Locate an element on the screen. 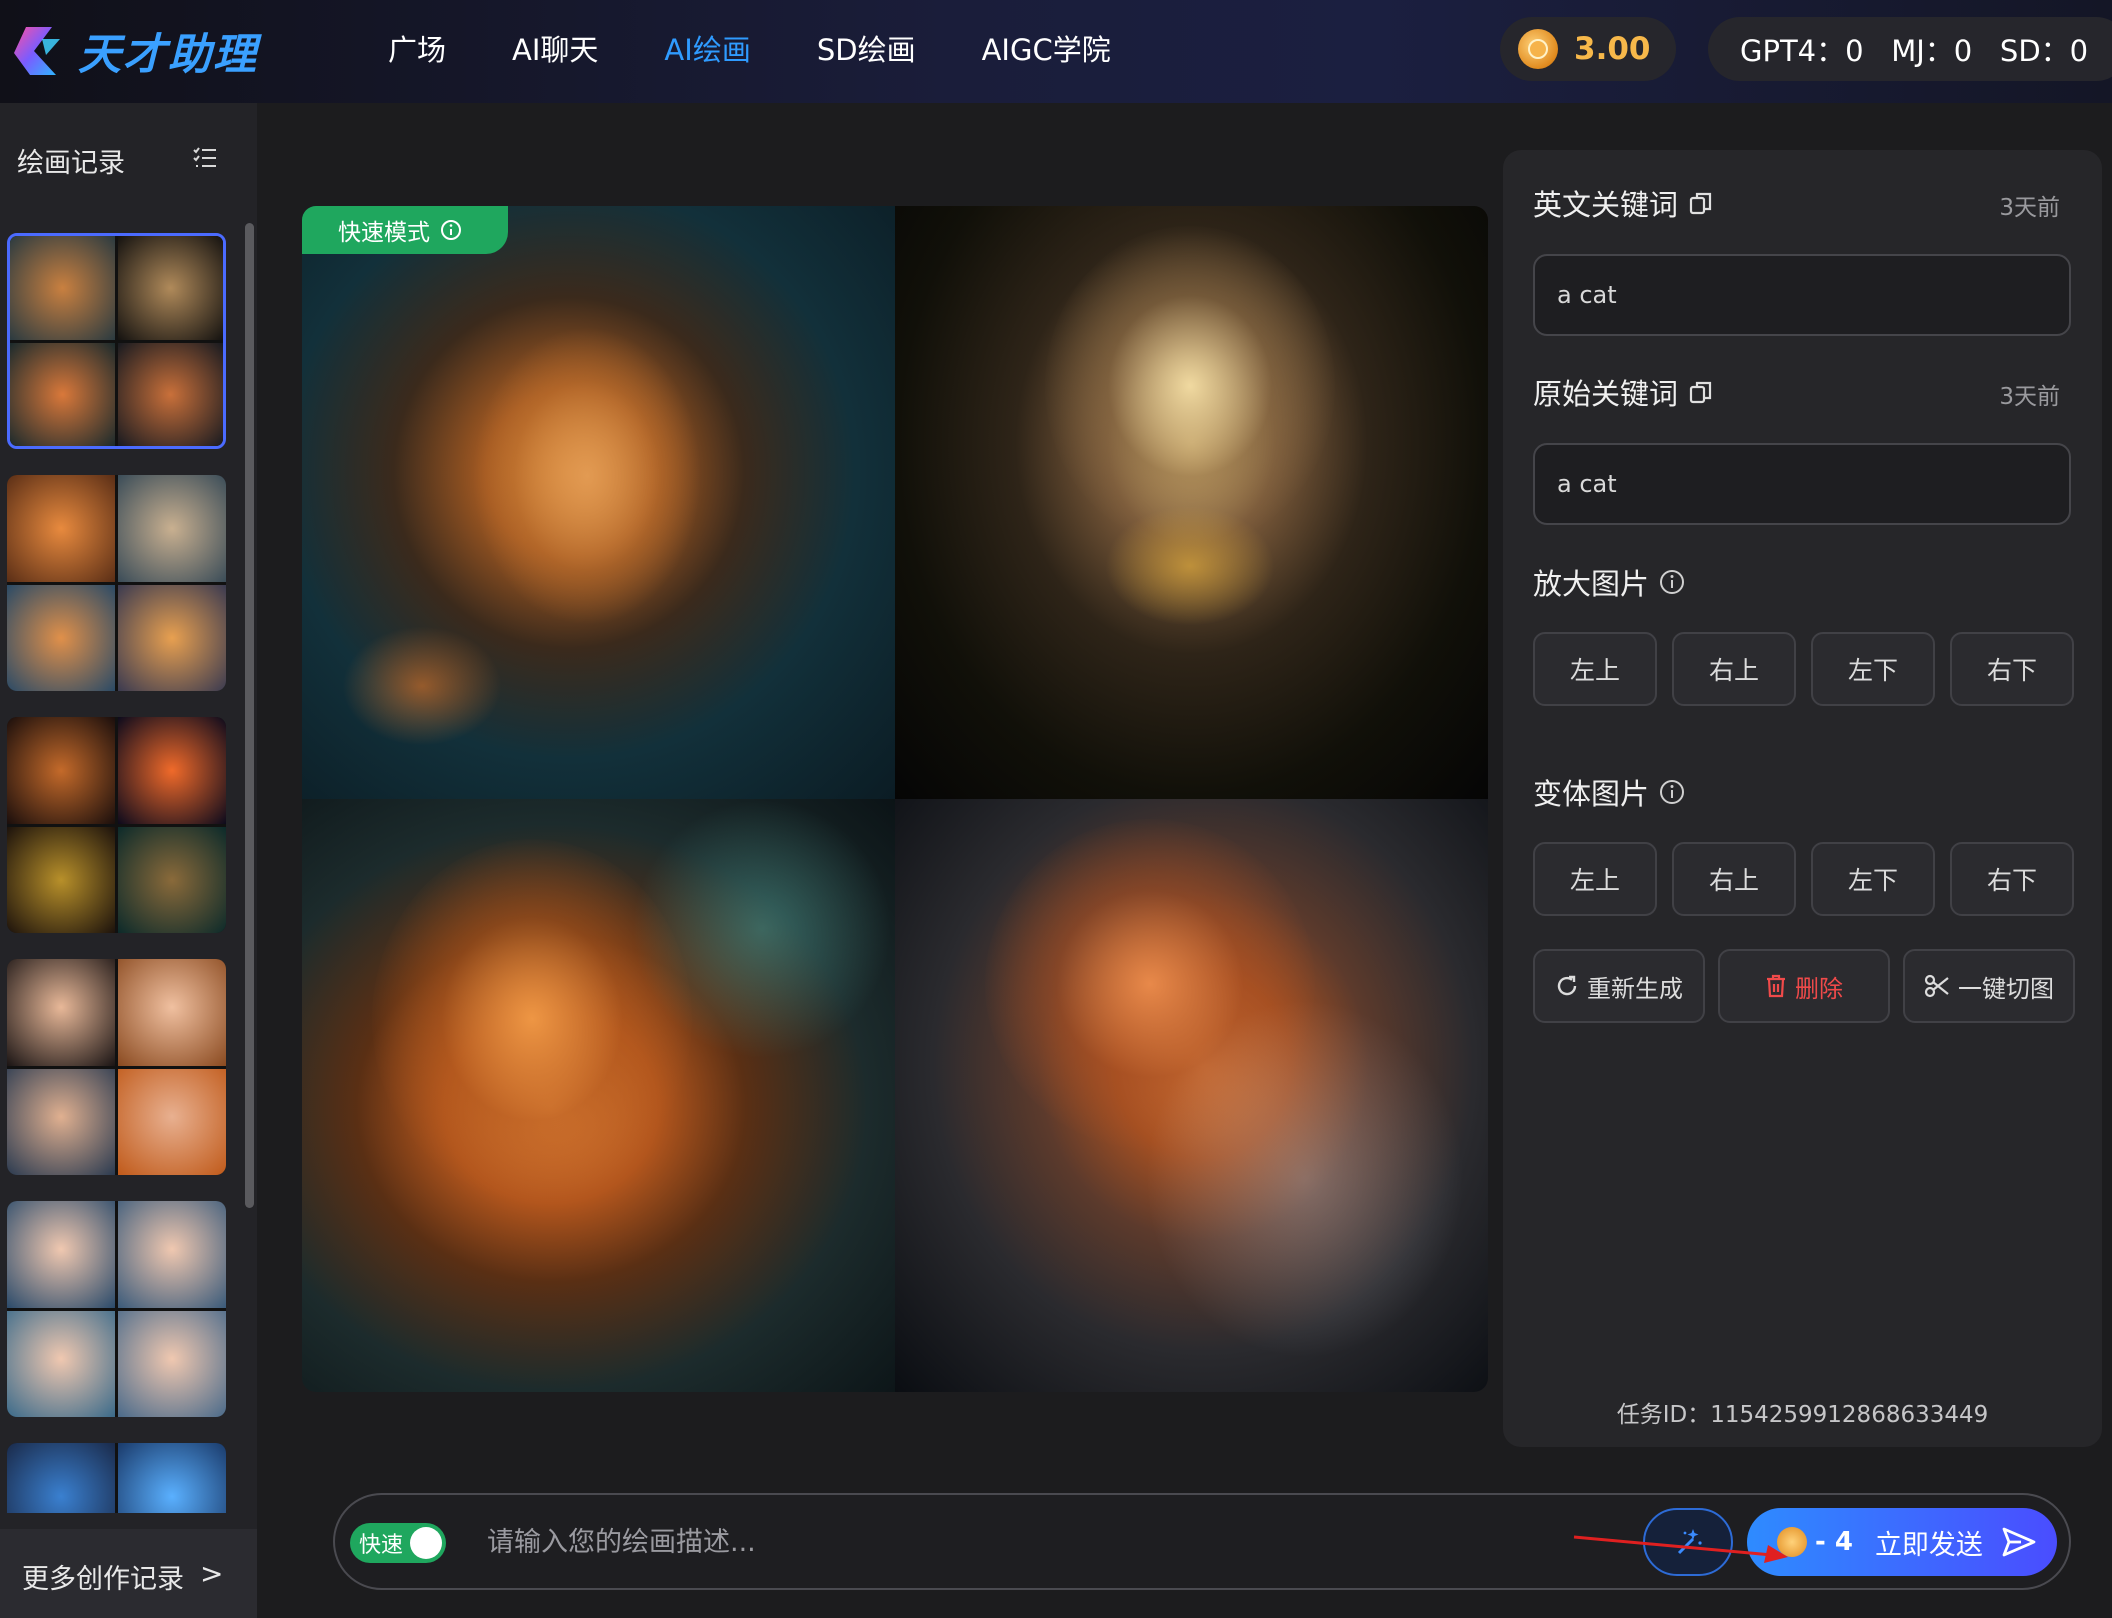 This screenshot has width=2112, height=1618. send-cost: - 4 is located at coordinates (1834, 1542).